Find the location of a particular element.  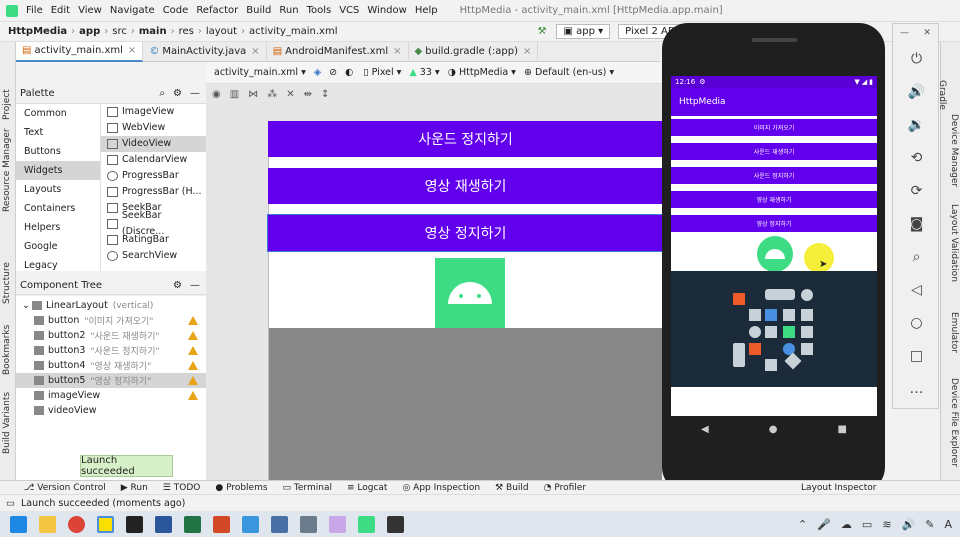

clear-icon: ✕ is located at coordinates (290, 94).